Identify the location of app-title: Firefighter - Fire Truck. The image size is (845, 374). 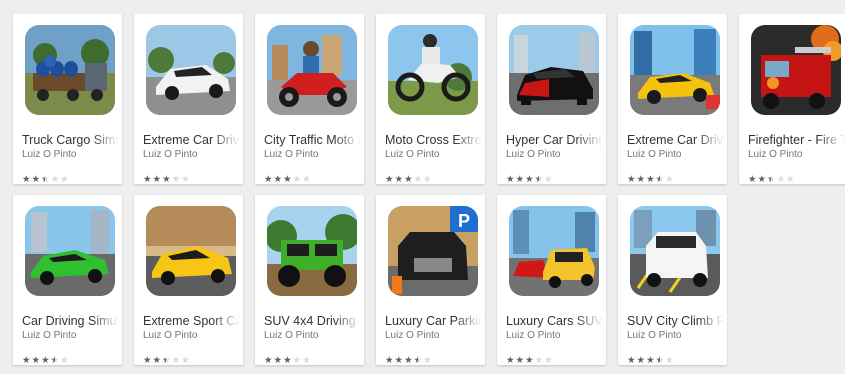
(796, 140).